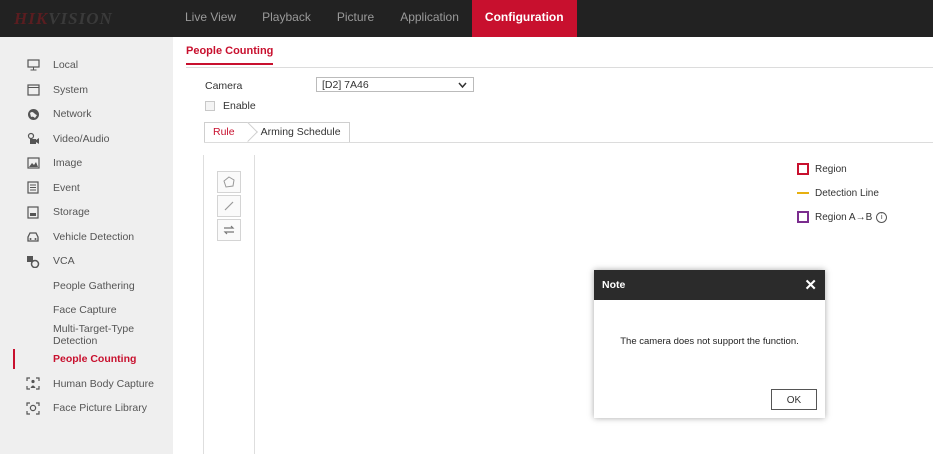 The width and height of the screenshot is (933, 454). What do you see at coordinates (33, 408) in the screenshot?
I see `face-library-icon` at bounding box center [33, 408].